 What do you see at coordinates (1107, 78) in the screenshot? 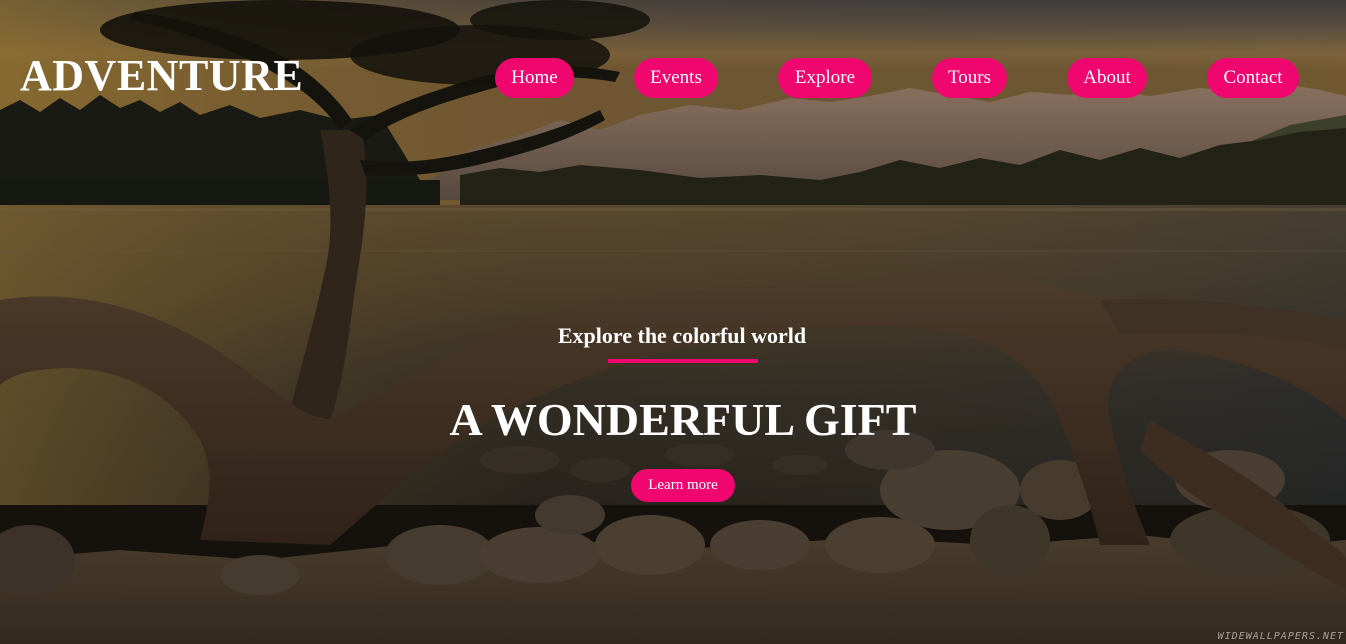
I see `nav-item-about: About` at bounding box center [1107, 78].